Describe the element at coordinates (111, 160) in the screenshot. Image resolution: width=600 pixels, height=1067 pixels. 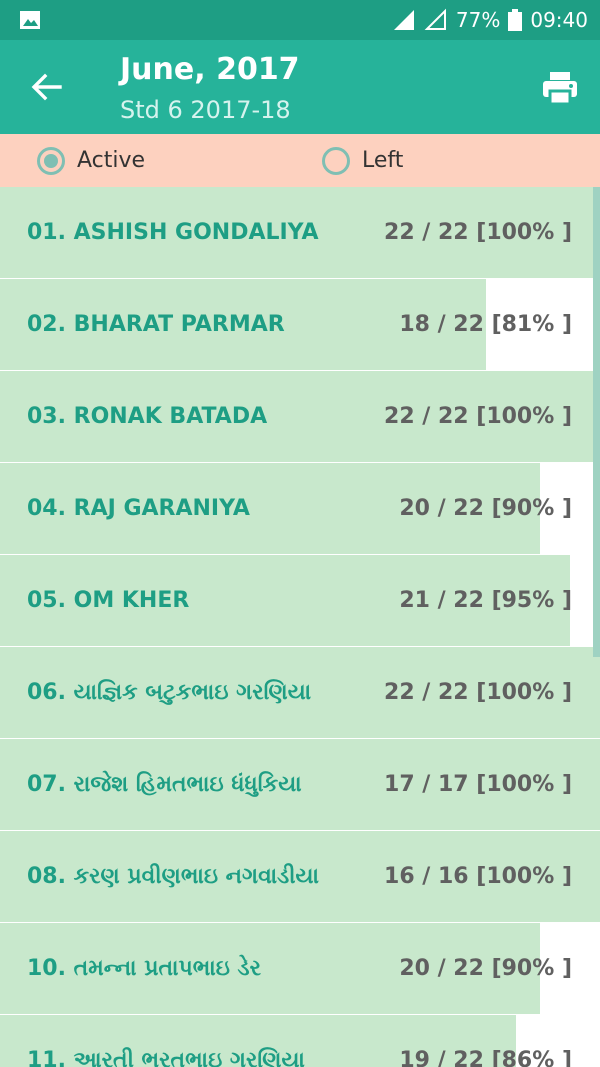
I see `radio-active-label: Active` at that location.